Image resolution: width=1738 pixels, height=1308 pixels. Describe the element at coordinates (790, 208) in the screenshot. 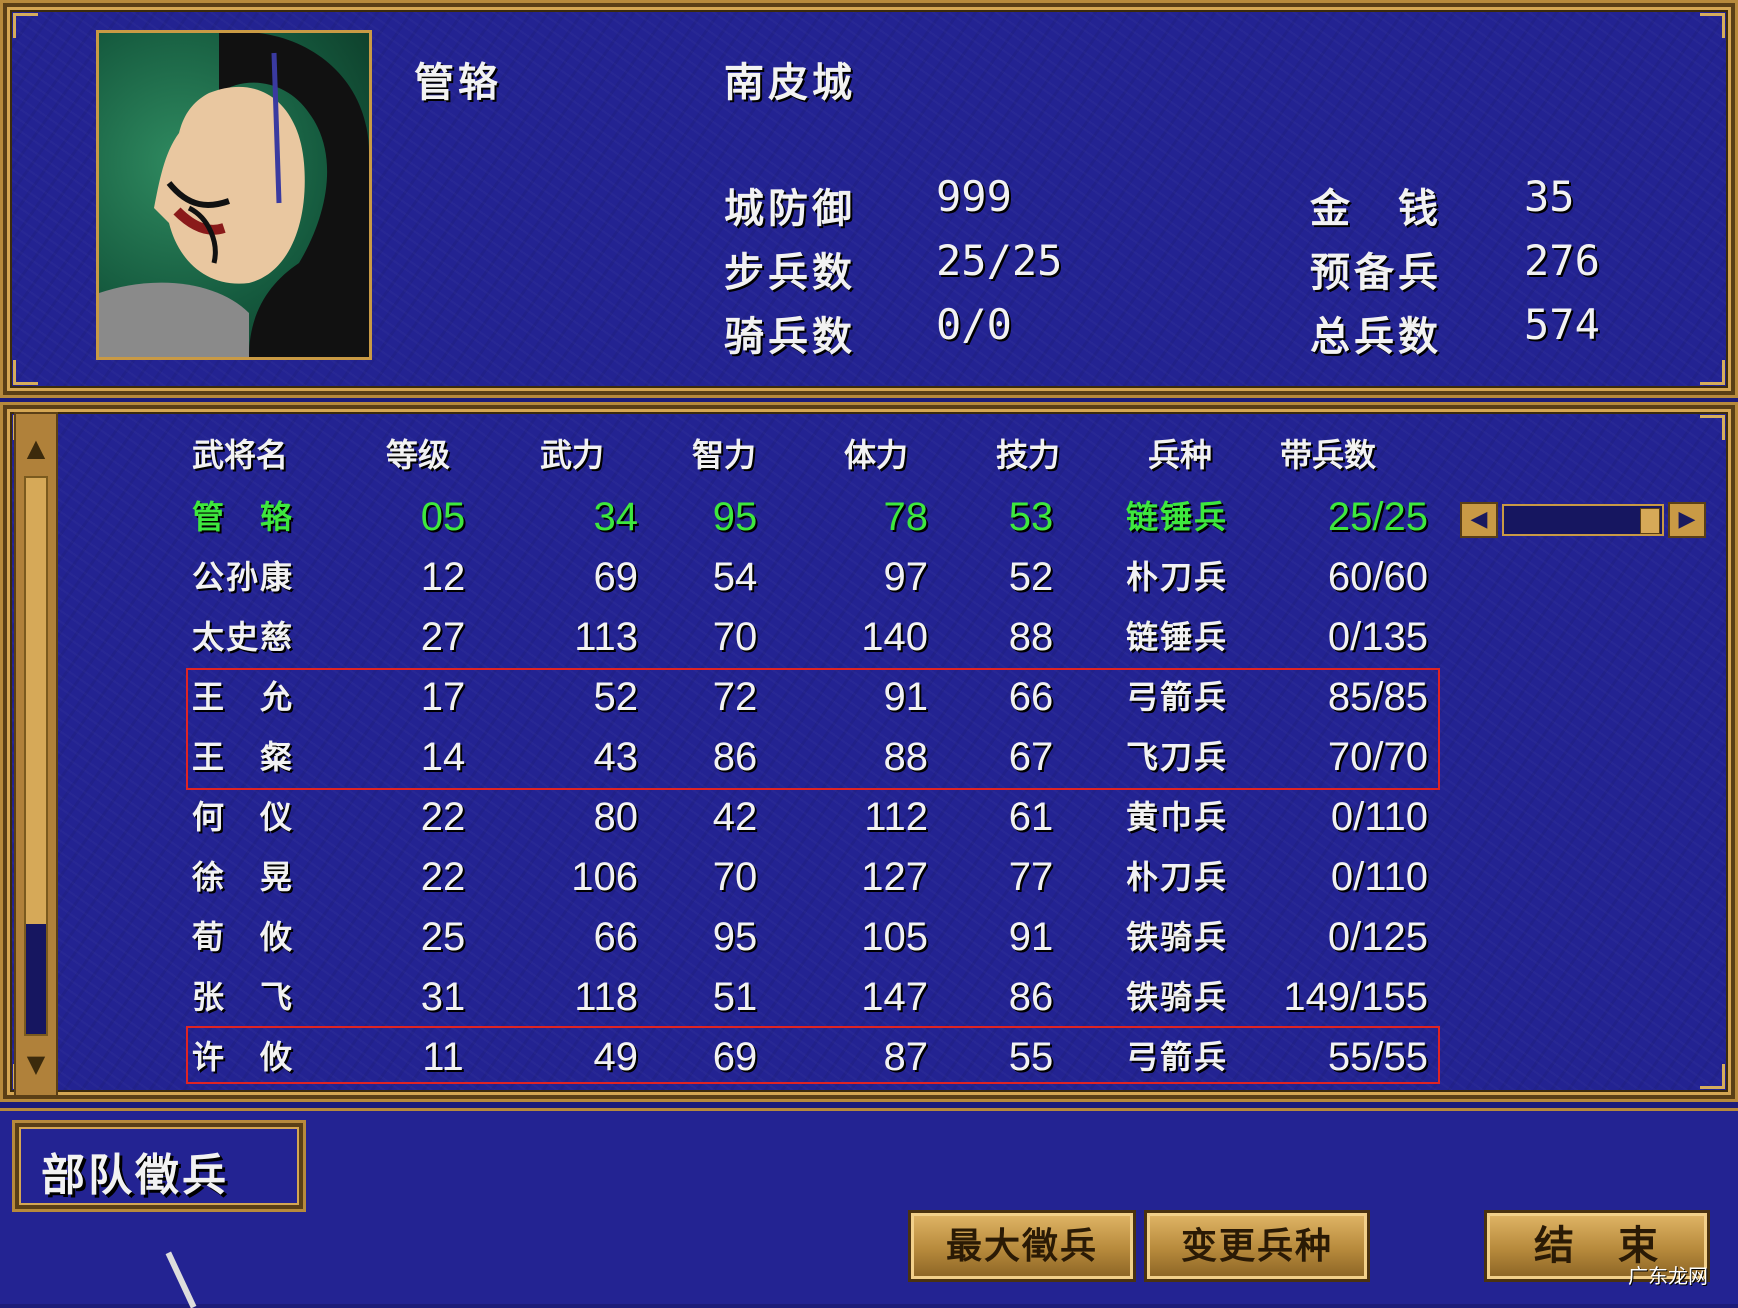

I see `city-defense-label: 城防御` at that location.